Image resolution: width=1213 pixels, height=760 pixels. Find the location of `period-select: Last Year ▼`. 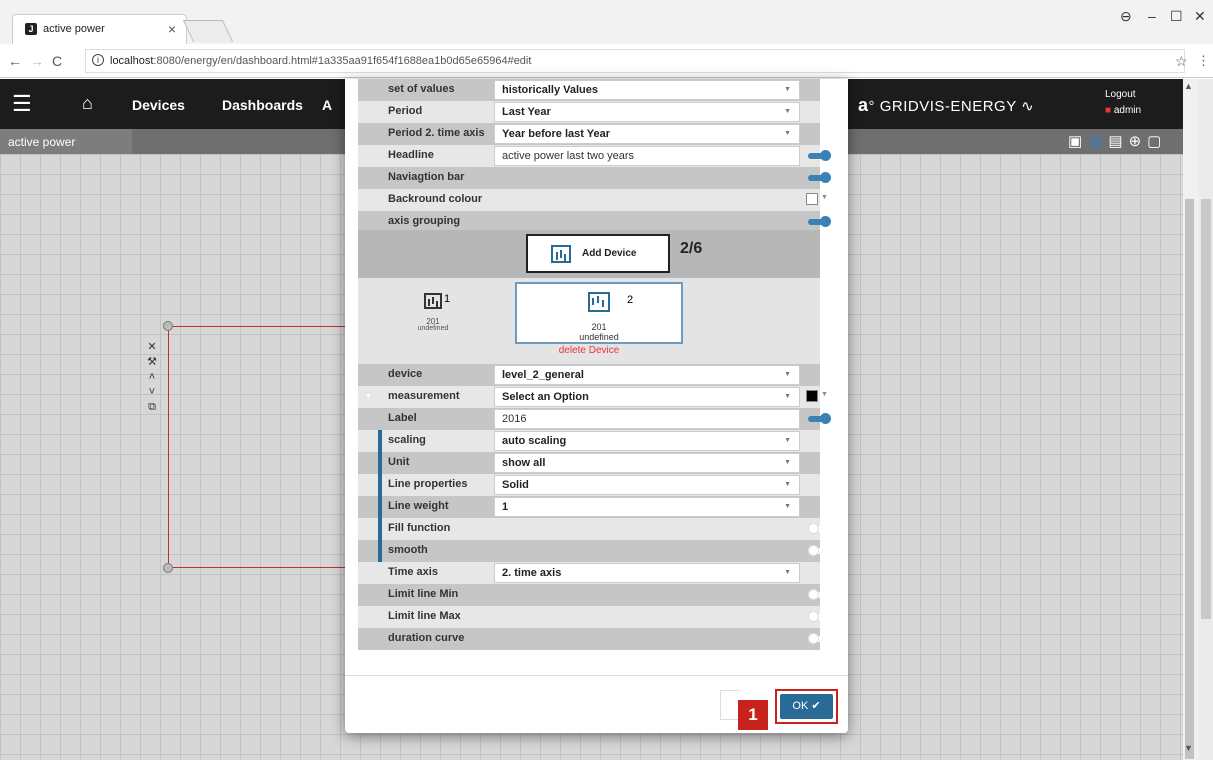

period-select: Last Year ▼ is located at coordinates (647, 112).